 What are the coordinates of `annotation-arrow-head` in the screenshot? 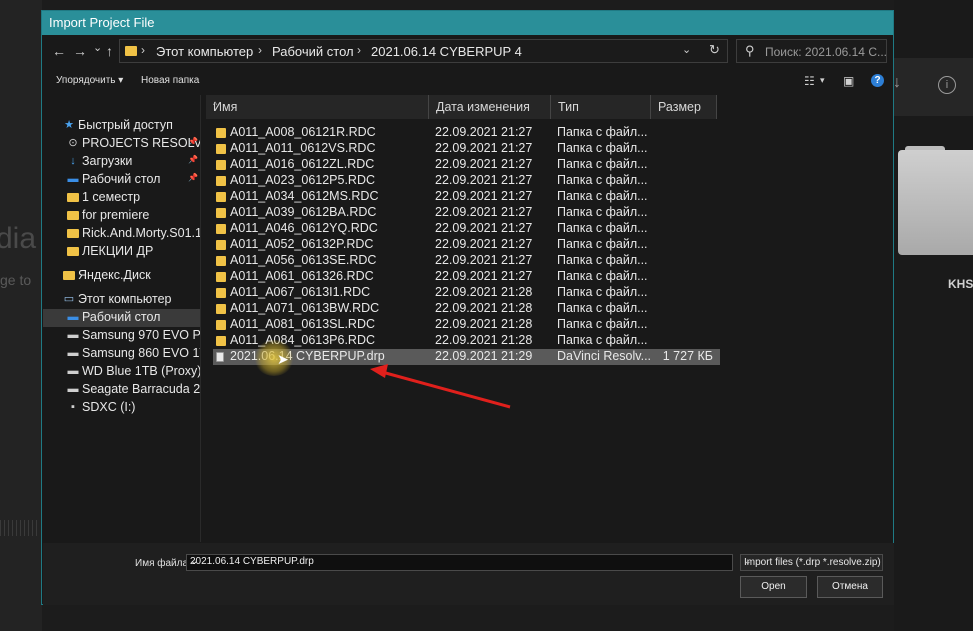 It's located at (379, 371).